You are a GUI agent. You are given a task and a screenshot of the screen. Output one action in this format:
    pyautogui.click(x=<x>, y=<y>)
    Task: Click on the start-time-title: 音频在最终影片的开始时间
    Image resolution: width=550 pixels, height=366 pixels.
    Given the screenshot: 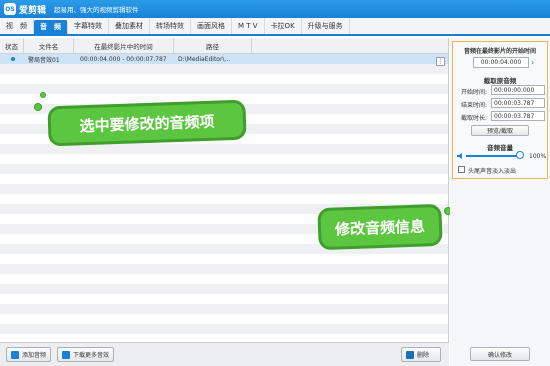 What is the action you would take?
    pyautogui.click(x=499, y=51)
    